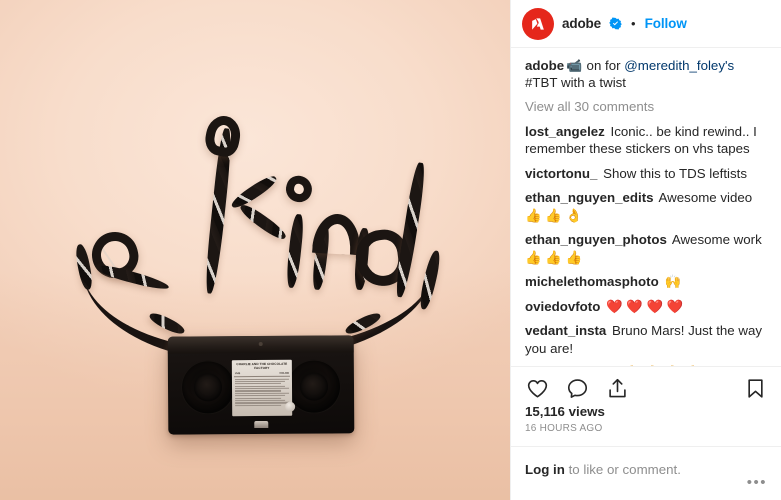 The height and width of the screenshot is (500, 781). Describe the element at coordinates (262, 373) in the screenshot. I see `cassette-label-meta: VHS COLOR` at that location.